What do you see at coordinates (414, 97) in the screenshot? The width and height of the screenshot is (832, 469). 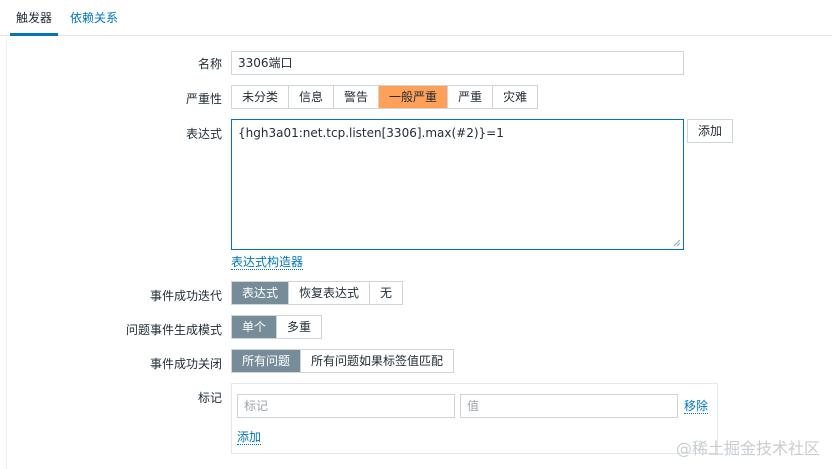 I see `severity-average: 一般严重` at bounding box center [414, 97].